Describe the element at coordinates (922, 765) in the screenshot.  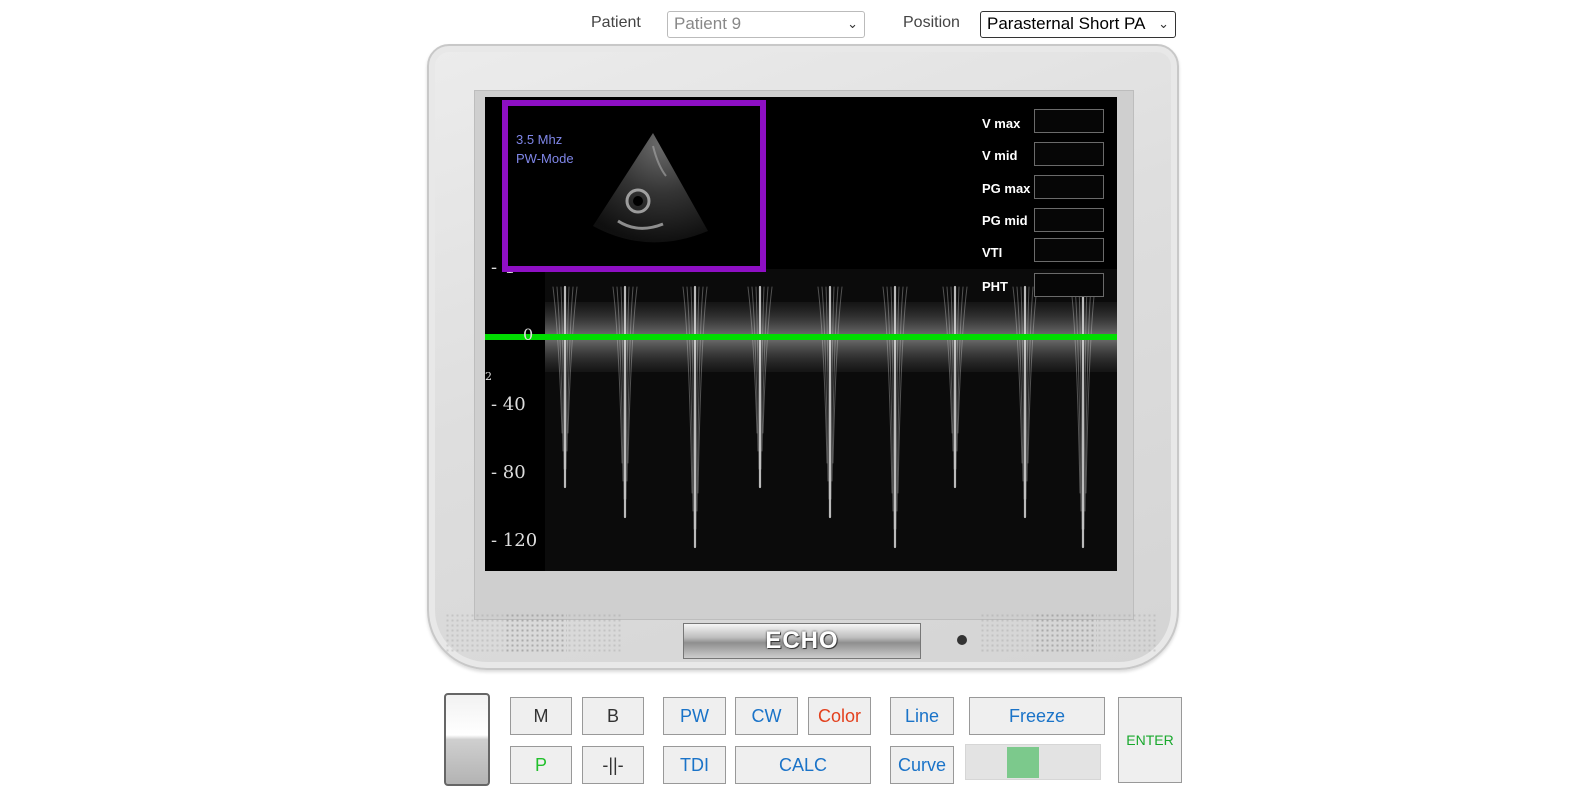
I see `curve-button: Curve` at that location.